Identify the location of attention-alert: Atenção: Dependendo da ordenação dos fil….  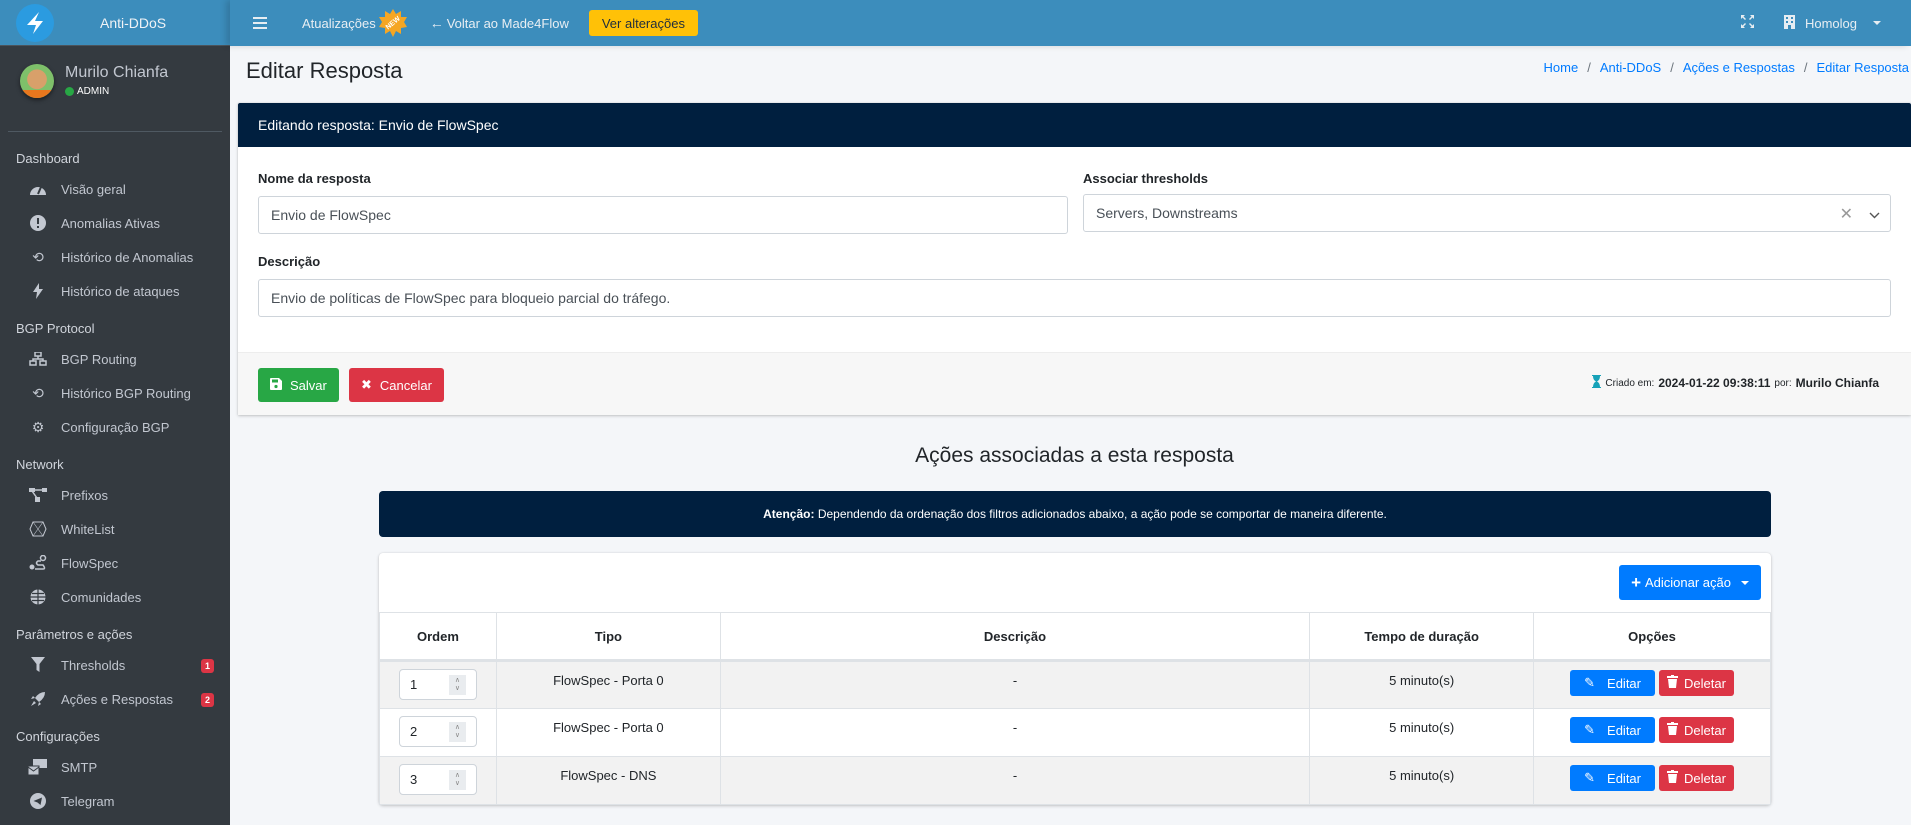
(1075, 514).